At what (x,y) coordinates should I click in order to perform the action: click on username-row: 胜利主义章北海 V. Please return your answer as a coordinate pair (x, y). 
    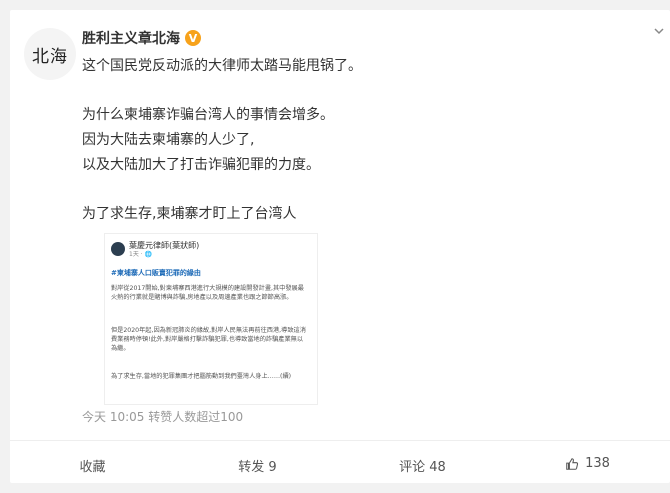
    Looking at the image, I should click on (141, 38).